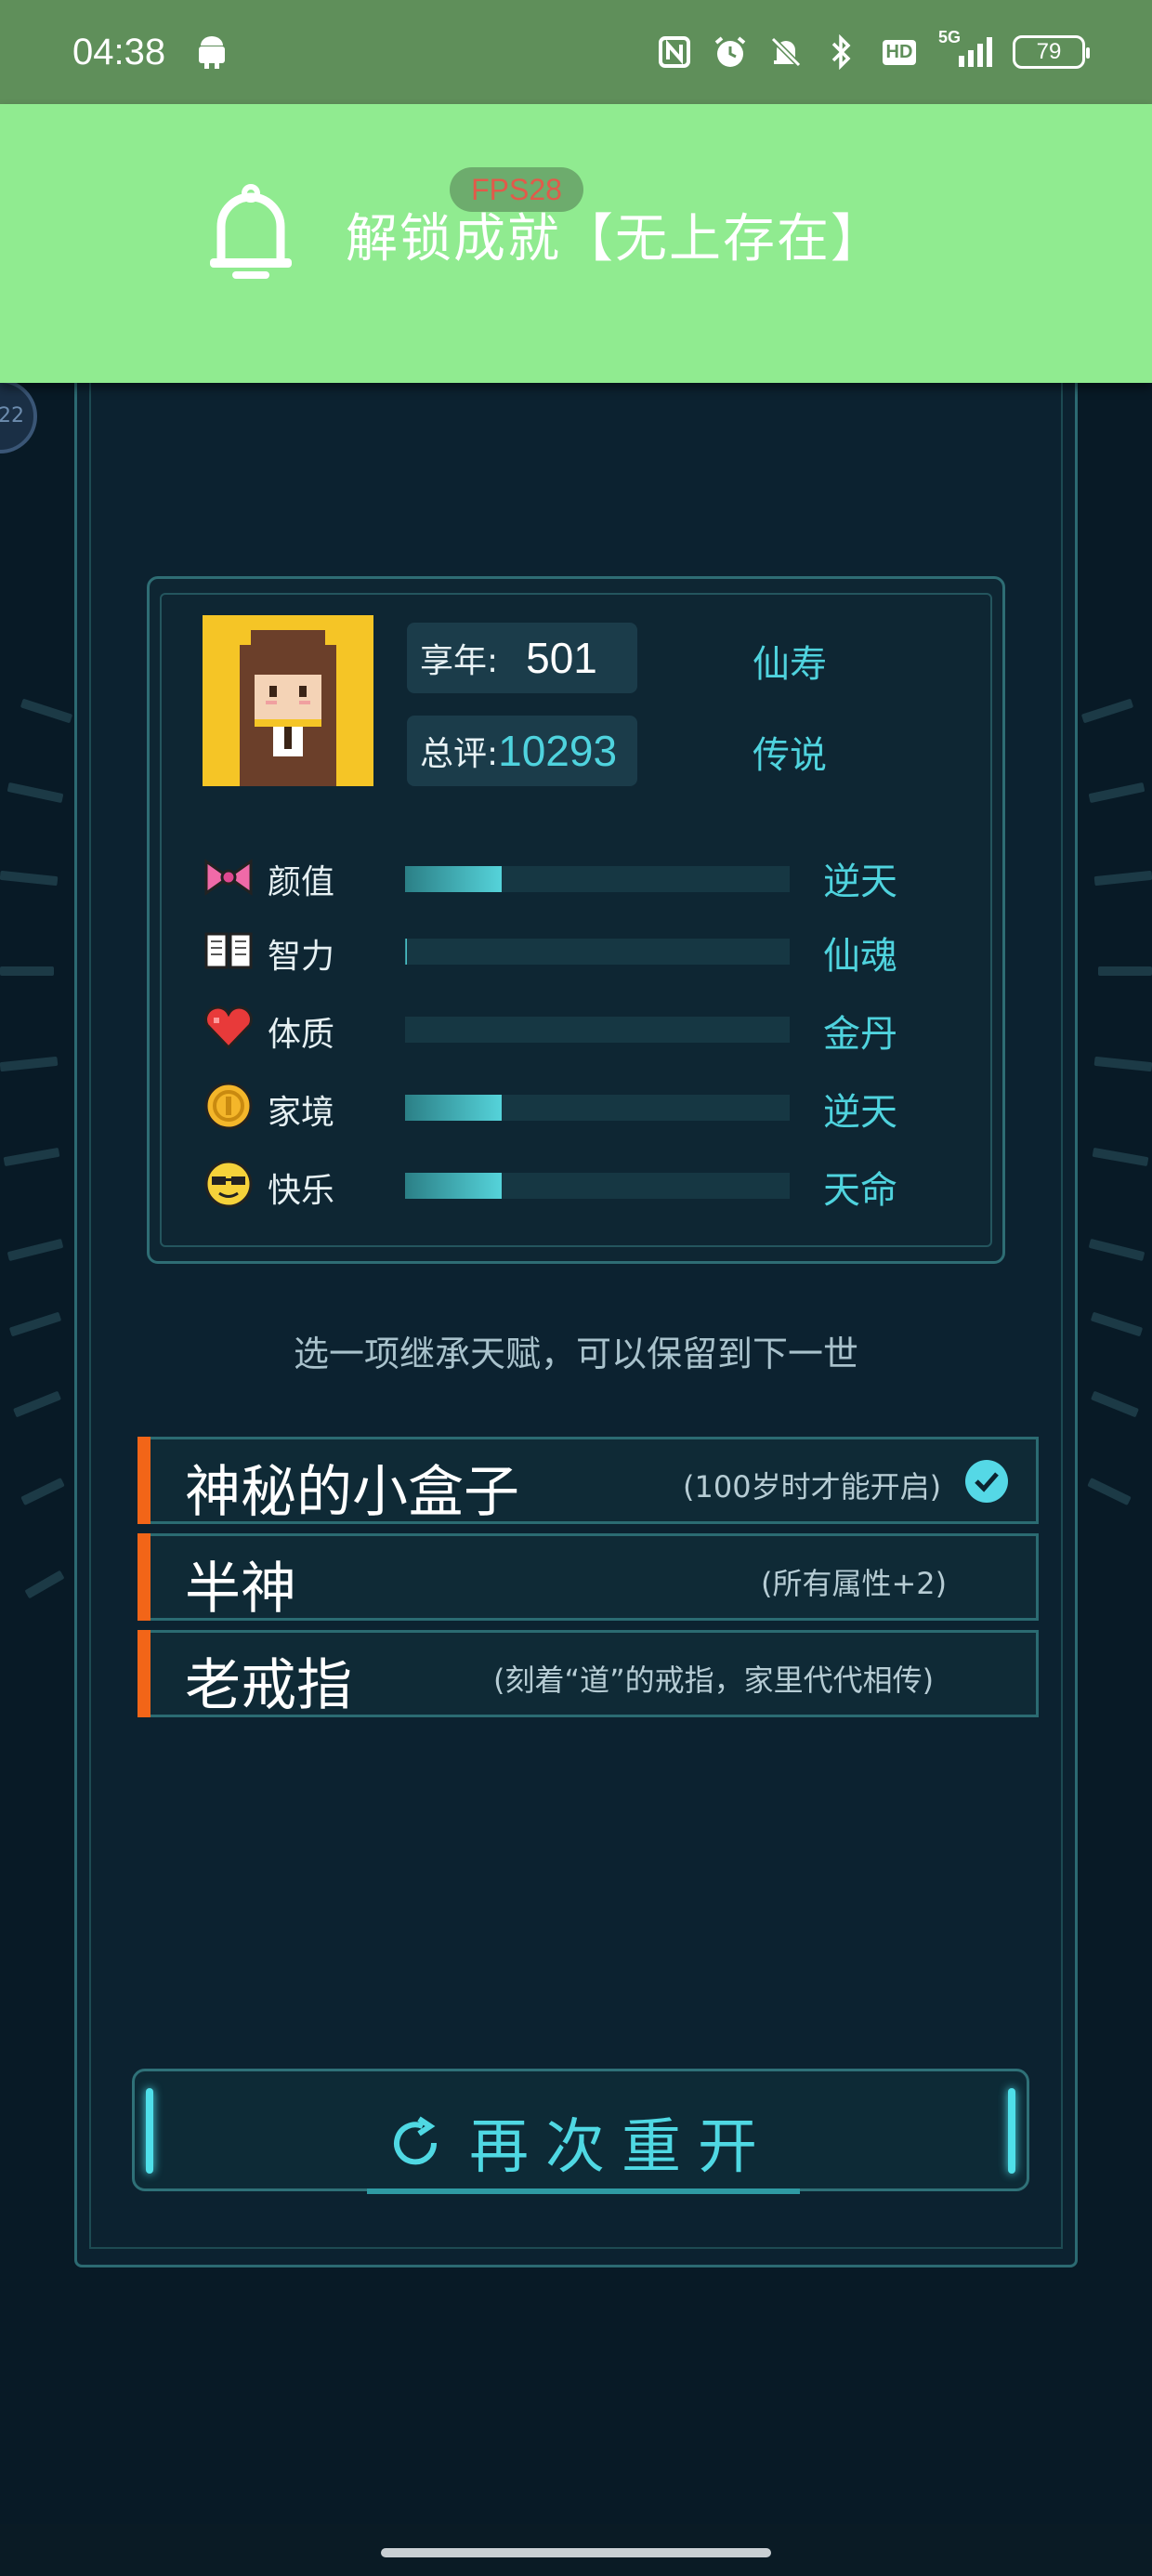 Image resolution: width=1152 pixels, height=2576 pixels. I want to click on score-label: 总评:, so click(459, 754).